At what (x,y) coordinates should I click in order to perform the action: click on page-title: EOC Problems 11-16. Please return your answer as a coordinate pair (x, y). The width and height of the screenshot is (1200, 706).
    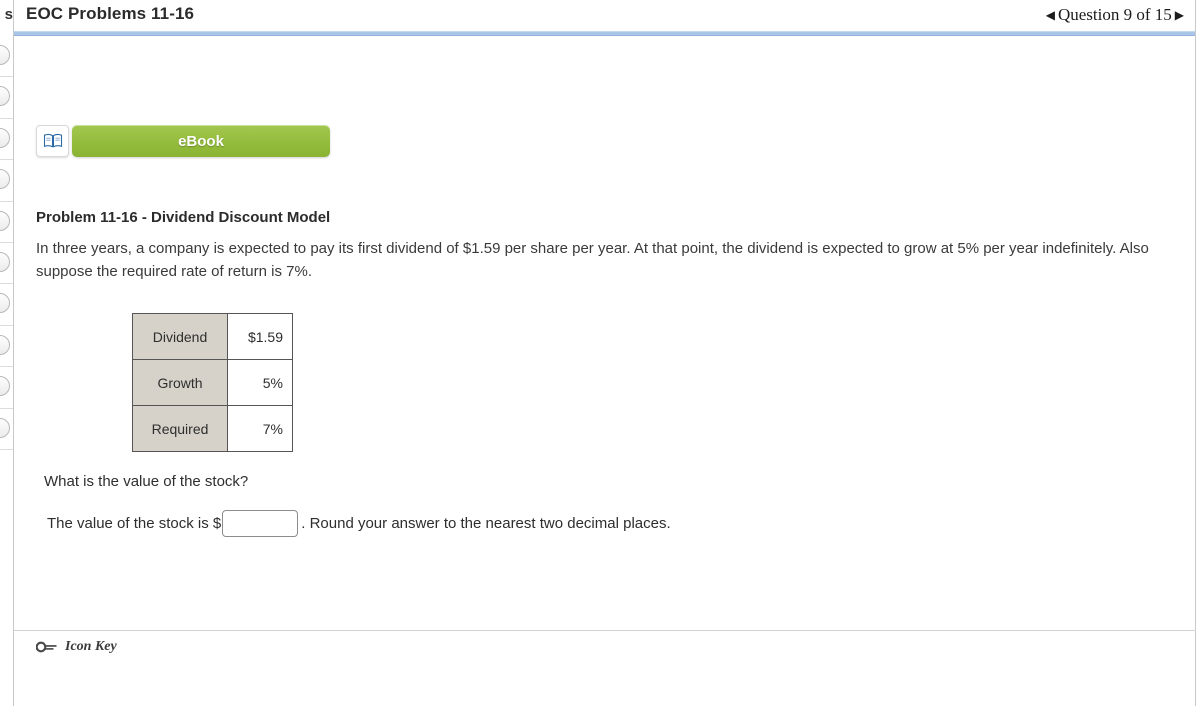
    Looking at the image, I should click on (110, 13).